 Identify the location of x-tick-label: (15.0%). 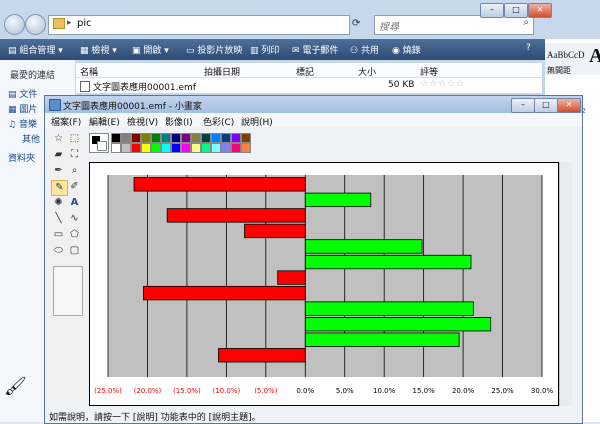
(187, 391).